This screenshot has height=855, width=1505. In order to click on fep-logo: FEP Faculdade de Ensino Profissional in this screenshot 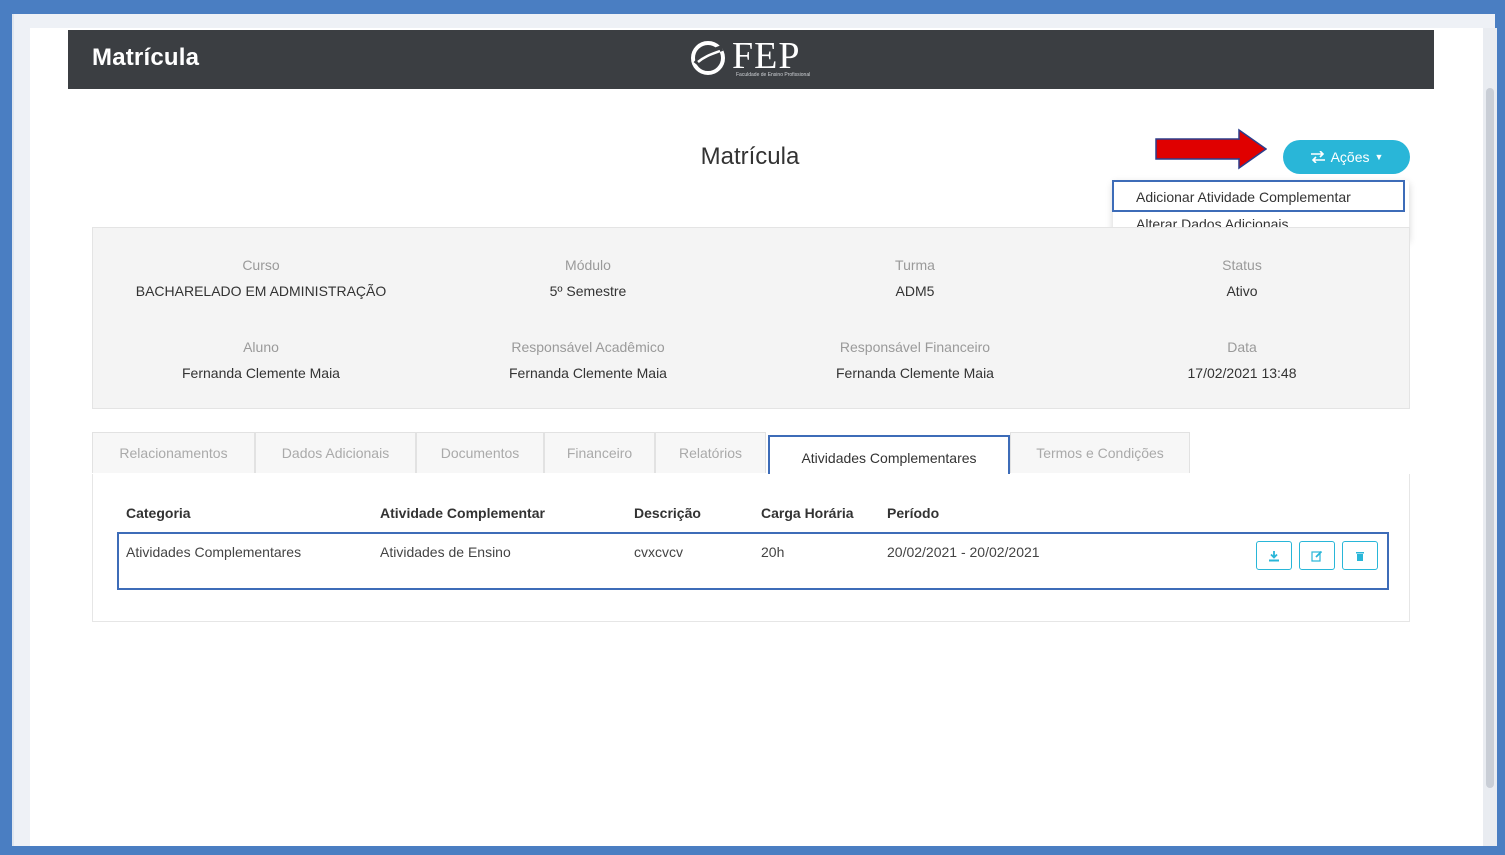, I will do `click(755, 57)`.